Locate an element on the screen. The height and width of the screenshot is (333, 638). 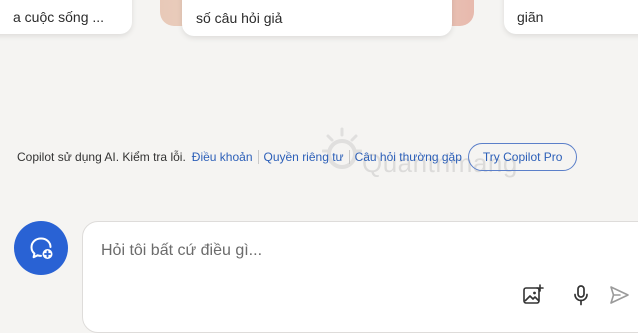
send-icon is located at coordinates (619, 295).